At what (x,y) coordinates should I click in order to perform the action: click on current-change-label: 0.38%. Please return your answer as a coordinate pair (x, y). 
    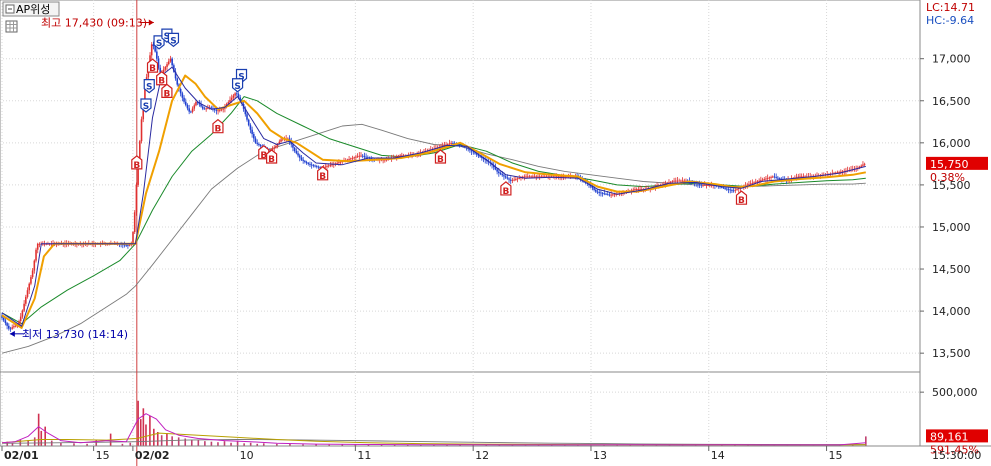
    Looking at the image, I should click on (947, 177).